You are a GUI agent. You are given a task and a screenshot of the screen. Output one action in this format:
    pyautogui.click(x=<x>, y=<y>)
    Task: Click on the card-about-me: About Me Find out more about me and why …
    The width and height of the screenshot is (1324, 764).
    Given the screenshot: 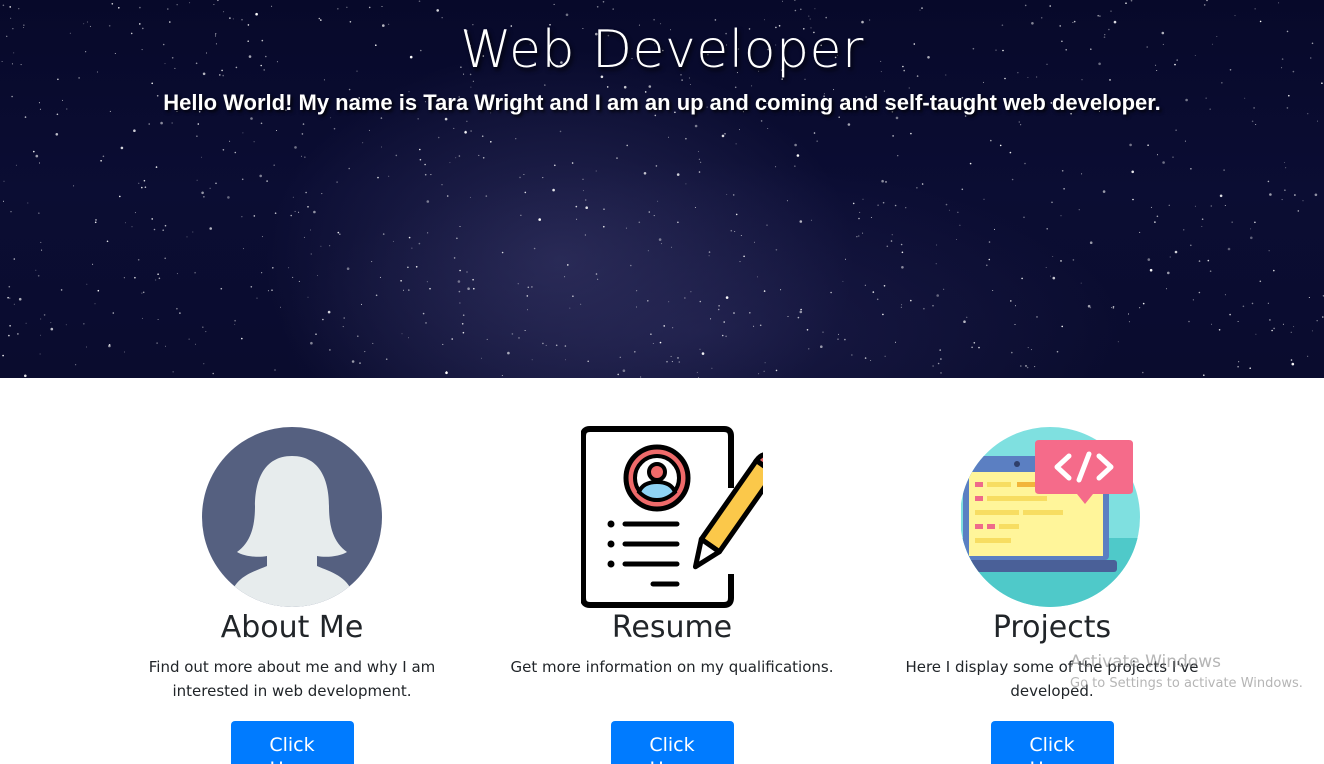 What is the action you would take?
    pyautogui.click(x=292, y=595)
    